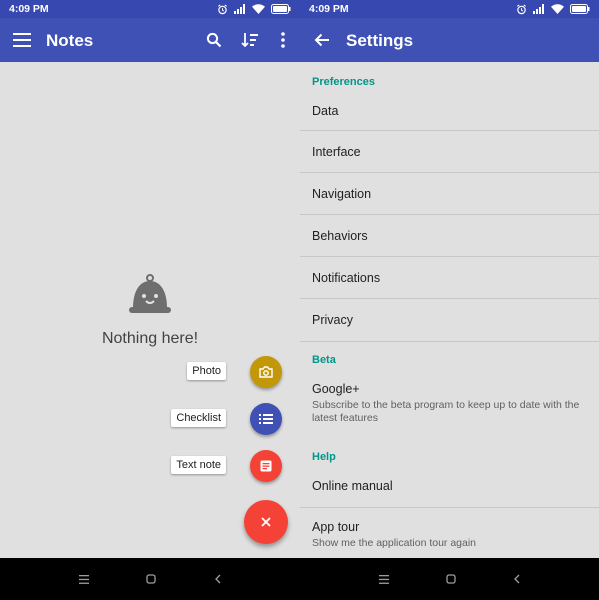  What do you see at coordinates (336, 152) in the screenshot?
I see `pref-item-label: Interface` at bounding box center [336, 152].